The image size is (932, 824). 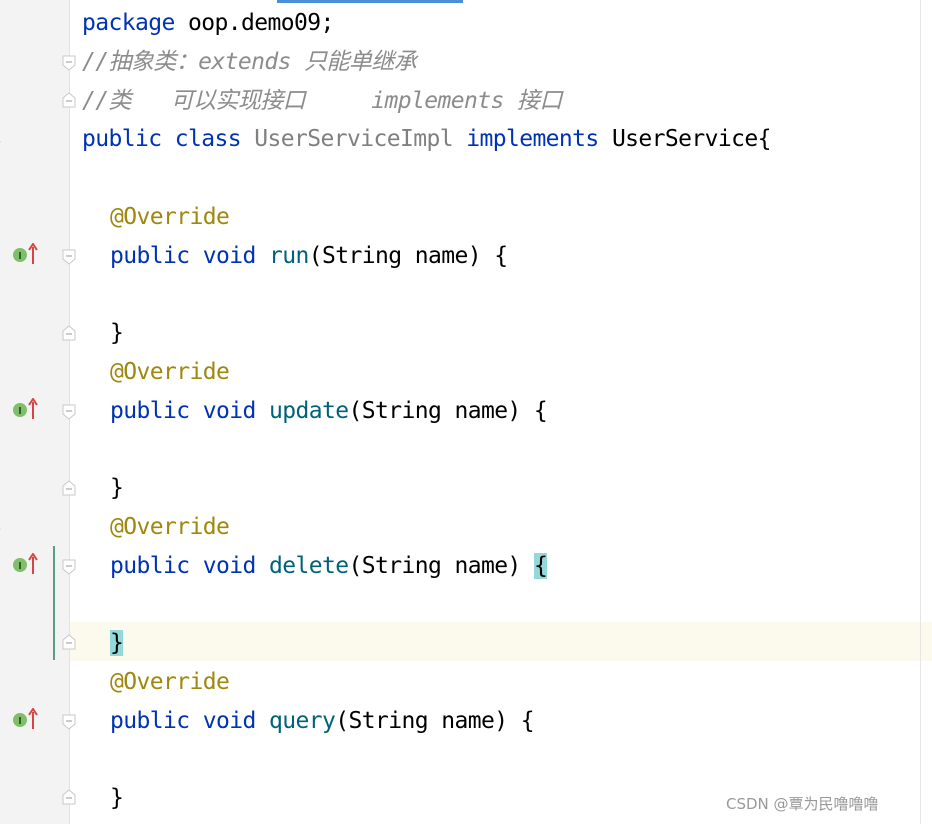 I want to click on active-tab-indicator, so click(x=370, y=1).